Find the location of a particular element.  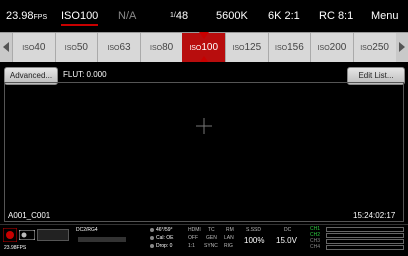

rm-value: LAN is located at coordinates (229, 238).